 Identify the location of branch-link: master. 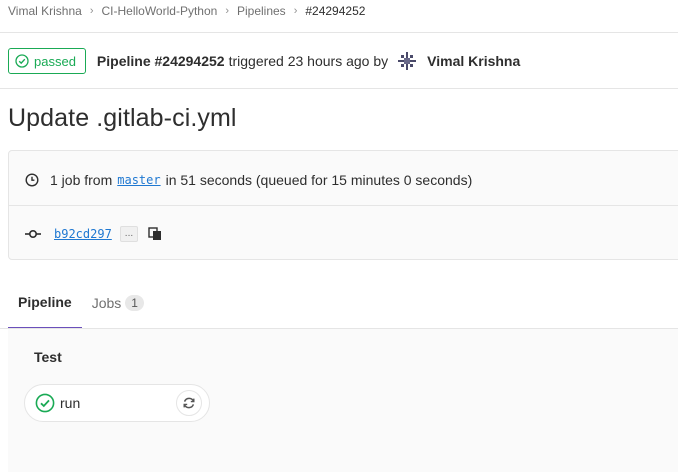
(138, 180).